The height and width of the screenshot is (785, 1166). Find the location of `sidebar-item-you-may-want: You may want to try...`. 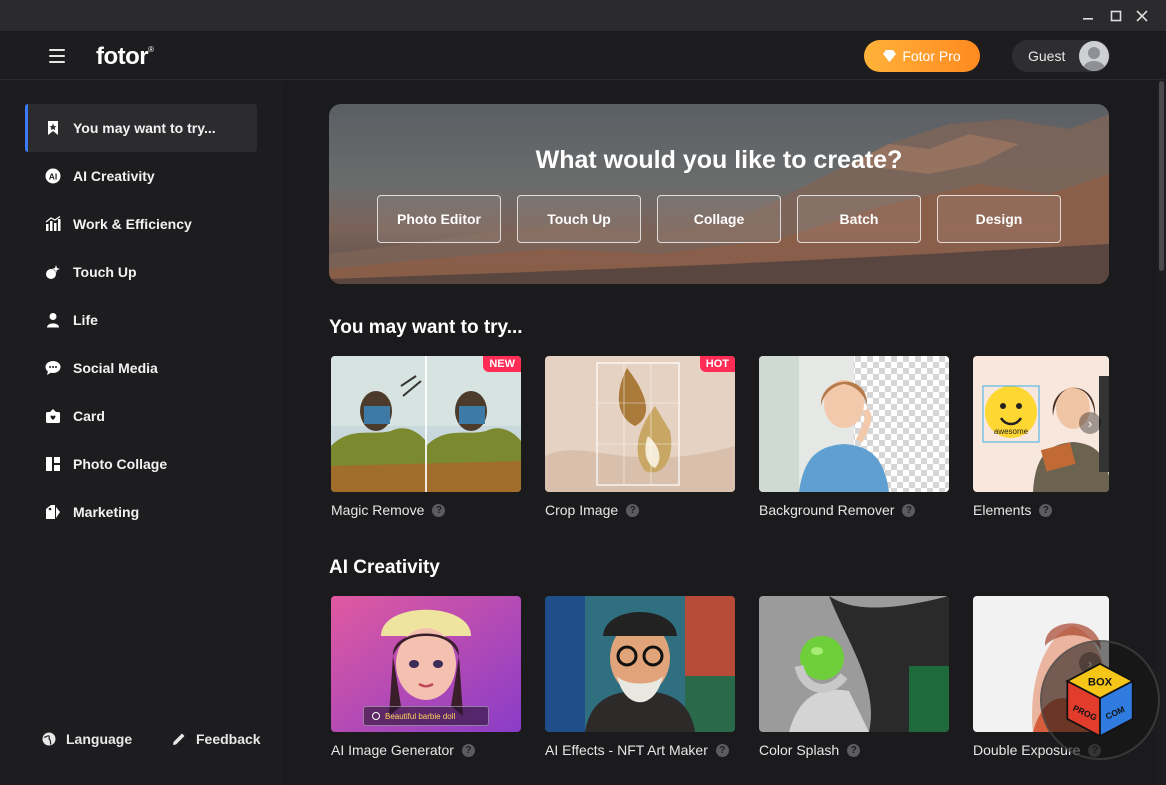

sidebar-item-you-may-want: You may want to try... is located at coordinates (141, 128).